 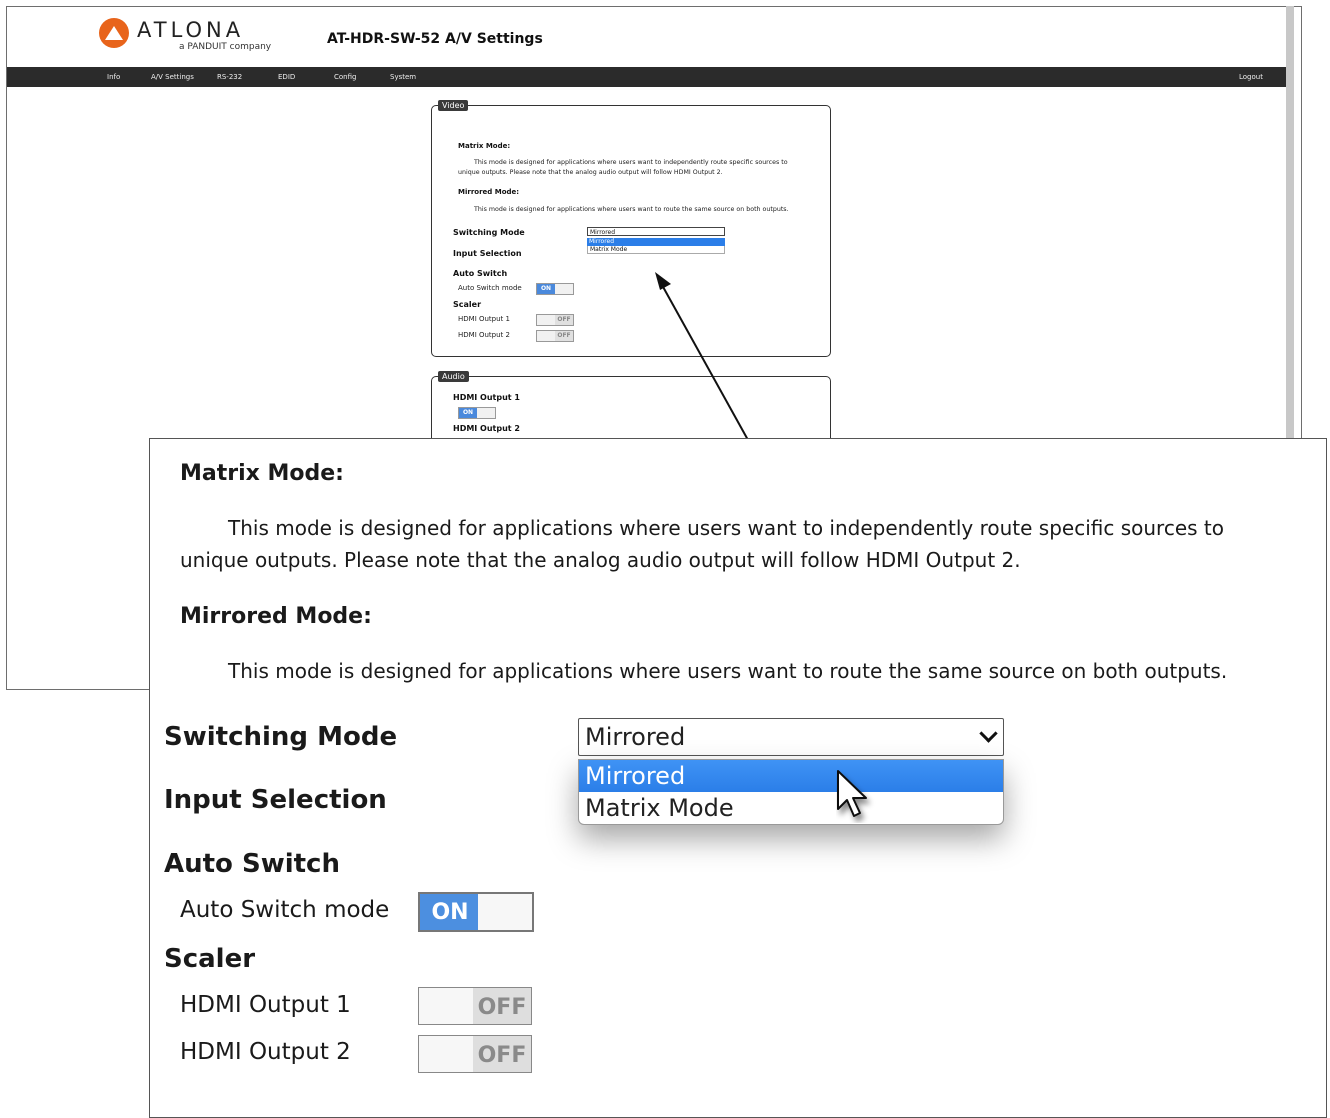 I want to click on scaler-label-small: Scaler, so click(x=467, y=304).